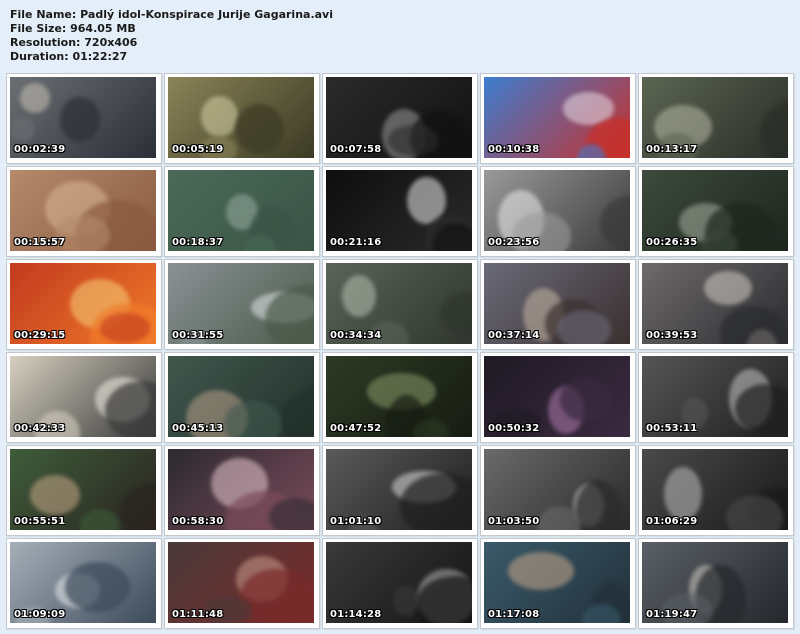 This screenshot has height=634, width=800. What do you see at coordinates (400, 397) in the screenshot?
I see `thumbnail: 00:47:52` at bounding box center [400, 397].